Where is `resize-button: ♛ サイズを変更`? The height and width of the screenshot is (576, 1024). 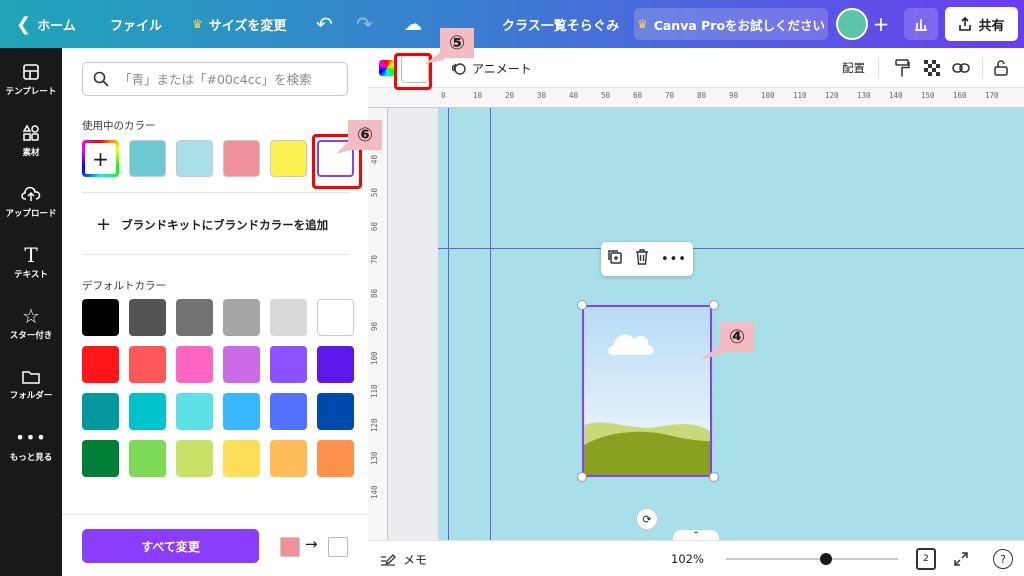
resize-button: ♛ サイズを変更 is located at coordinates (239, 24).